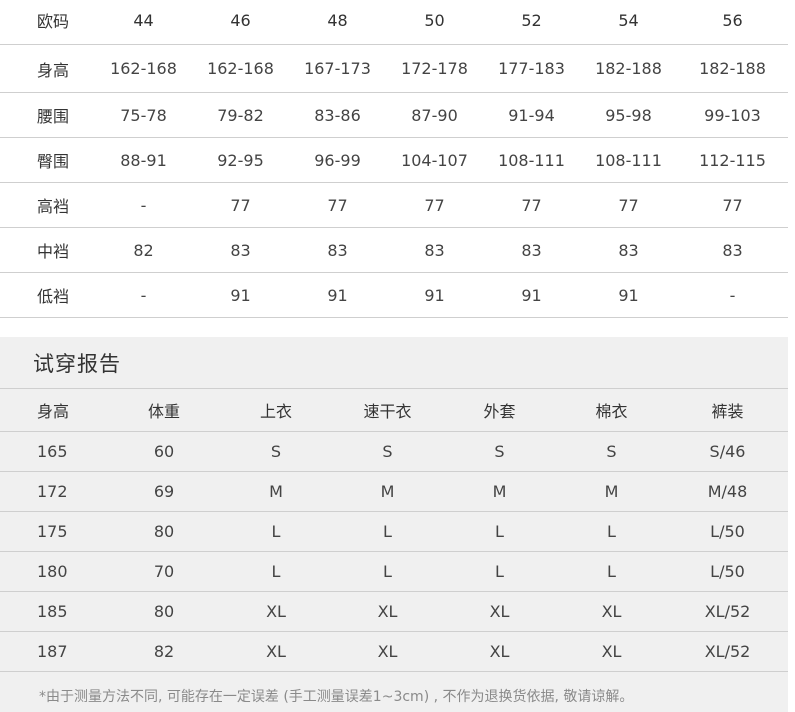  Describe the element at coordinates (77, 364) in the screenshot. I see `fit-report-title: 试穿报告` at that location.